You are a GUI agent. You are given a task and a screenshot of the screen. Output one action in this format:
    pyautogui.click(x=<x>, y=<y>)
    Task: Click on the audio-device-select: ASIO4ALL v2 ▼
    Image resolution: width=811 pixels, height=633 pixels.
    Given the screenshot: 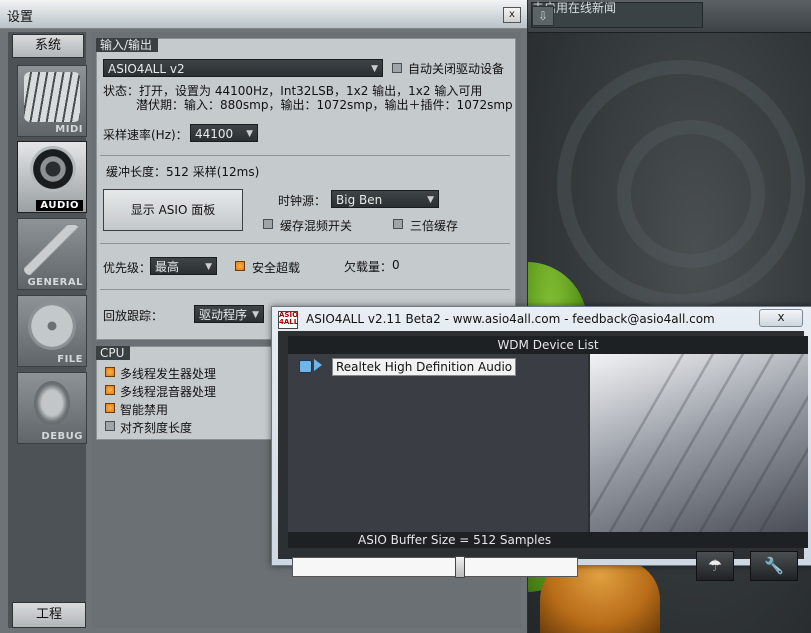 What is the action you would take?
    pyautogui.click(x=243, y=68)
    